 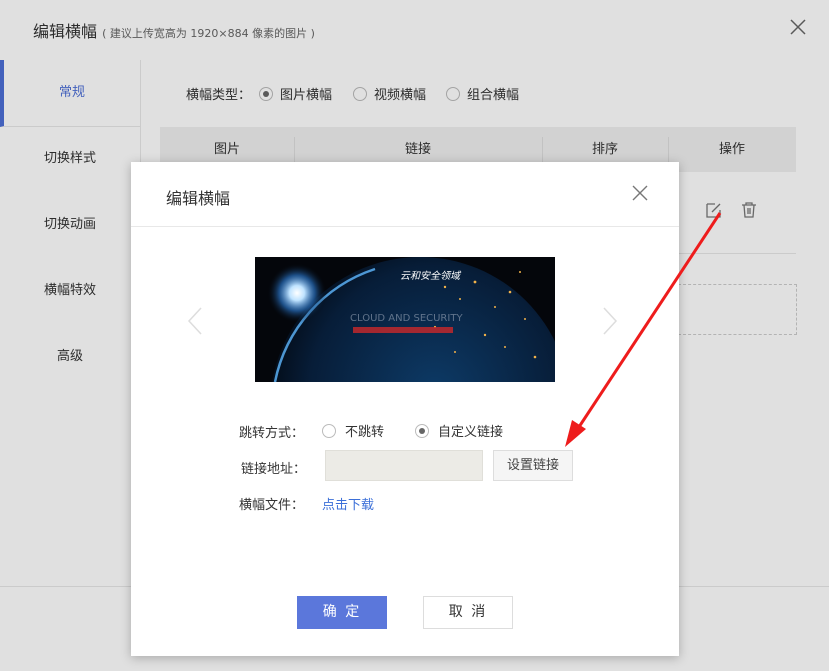 I want to click on link-address-input, so click(x=404, y=465).